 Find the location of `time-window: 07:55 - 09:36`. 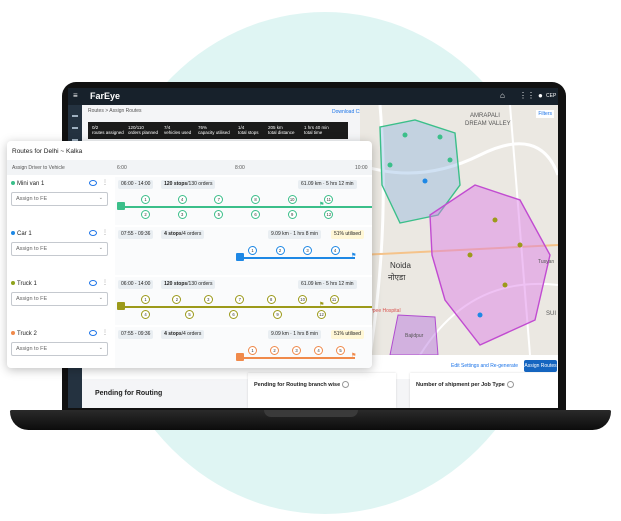

time-window: 07:55 - 09:36 is located at coordinates (136, 334).